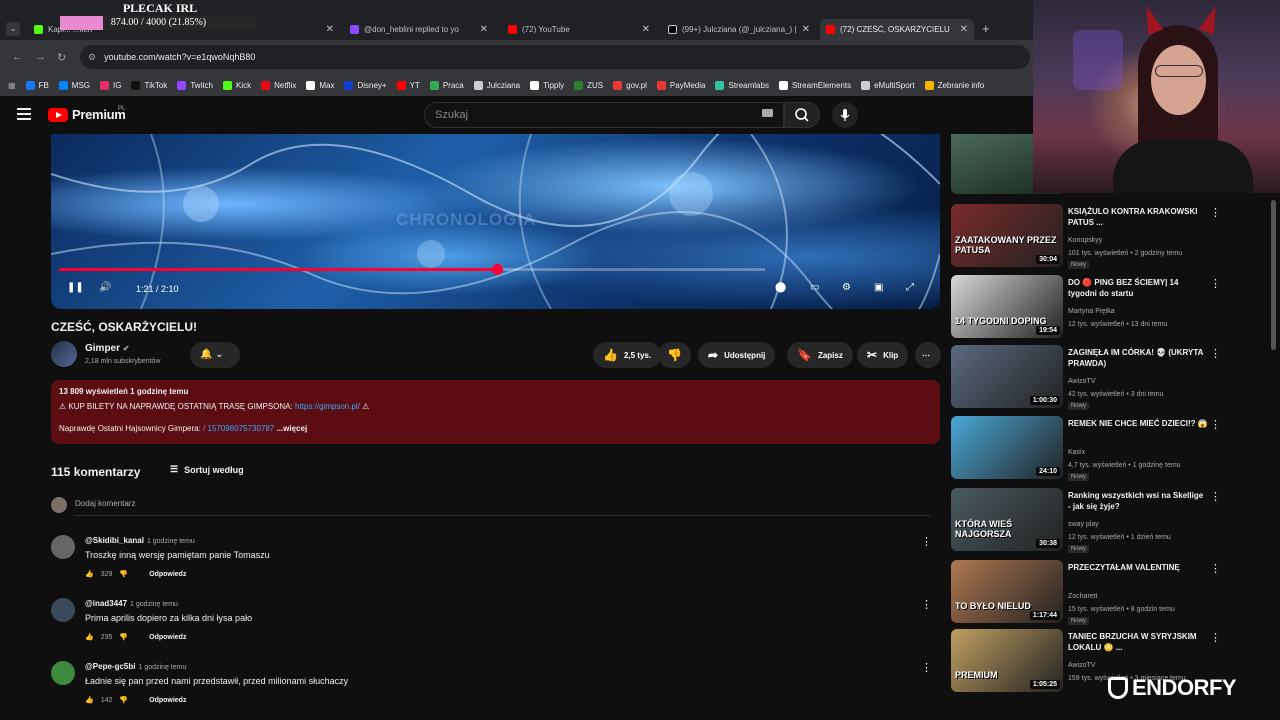 This screenshot has width=1280, height=720. What do you see at coordinates (446, 85) in the screenshot?
I see `bookmark-item: Praca` at bounding box center [446, 85].